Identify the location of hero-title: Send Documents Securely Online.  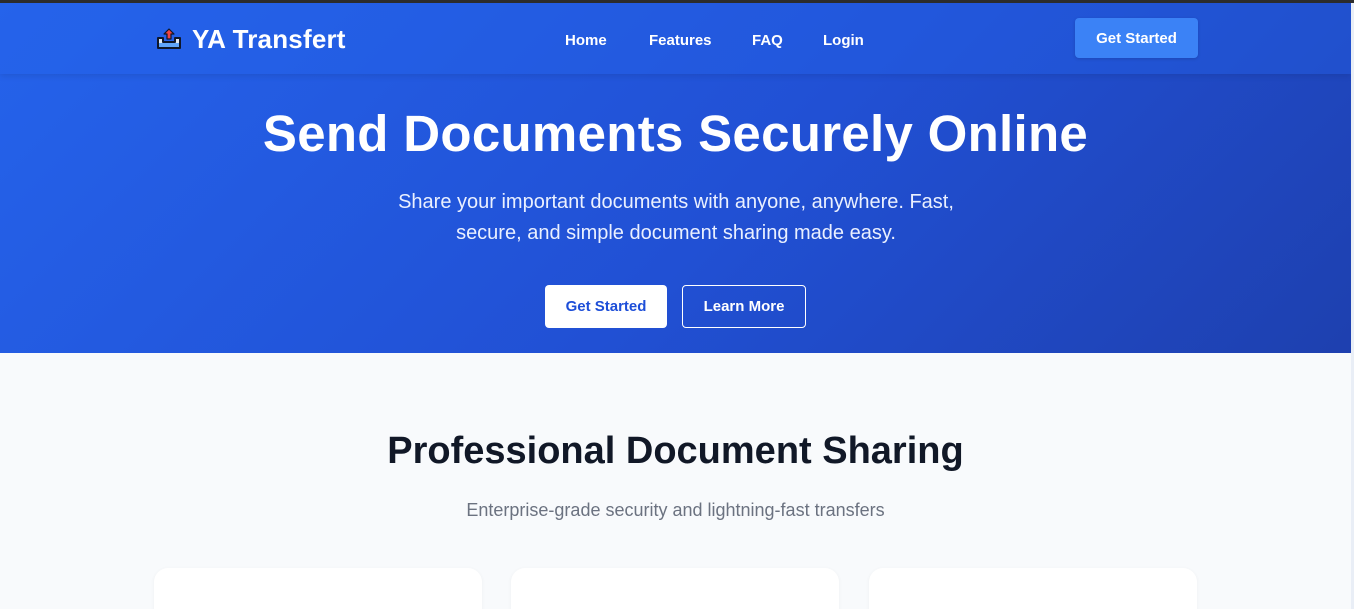
(675, 133).